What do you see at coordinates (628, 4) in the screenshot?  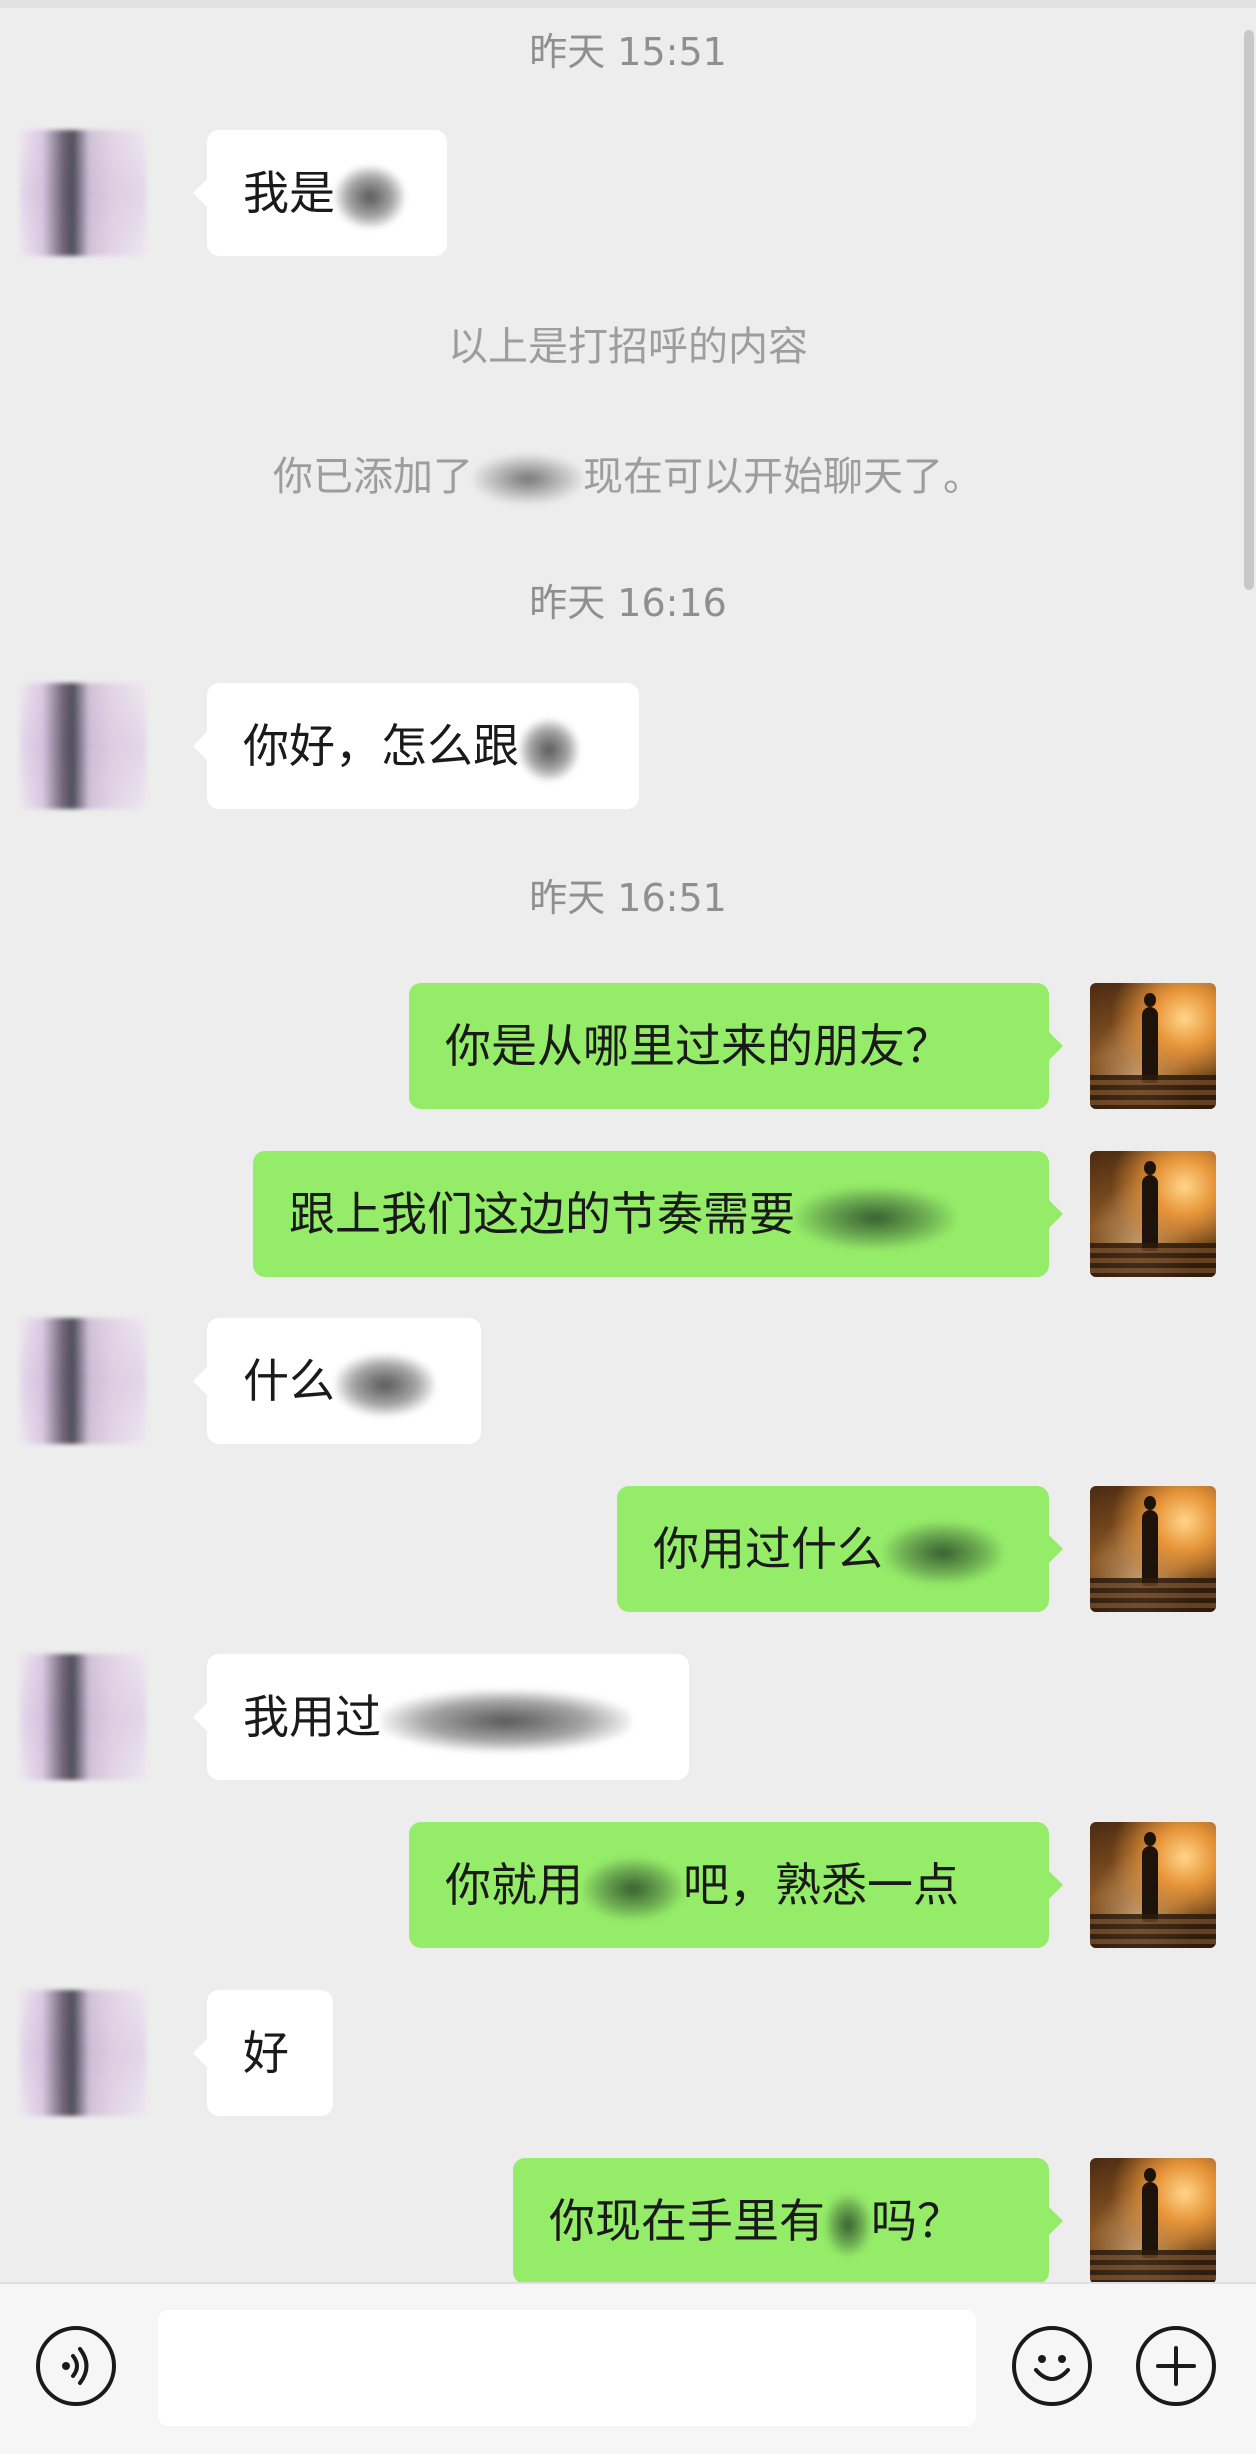 I see `top-divider` at bounding box center [628, 4].